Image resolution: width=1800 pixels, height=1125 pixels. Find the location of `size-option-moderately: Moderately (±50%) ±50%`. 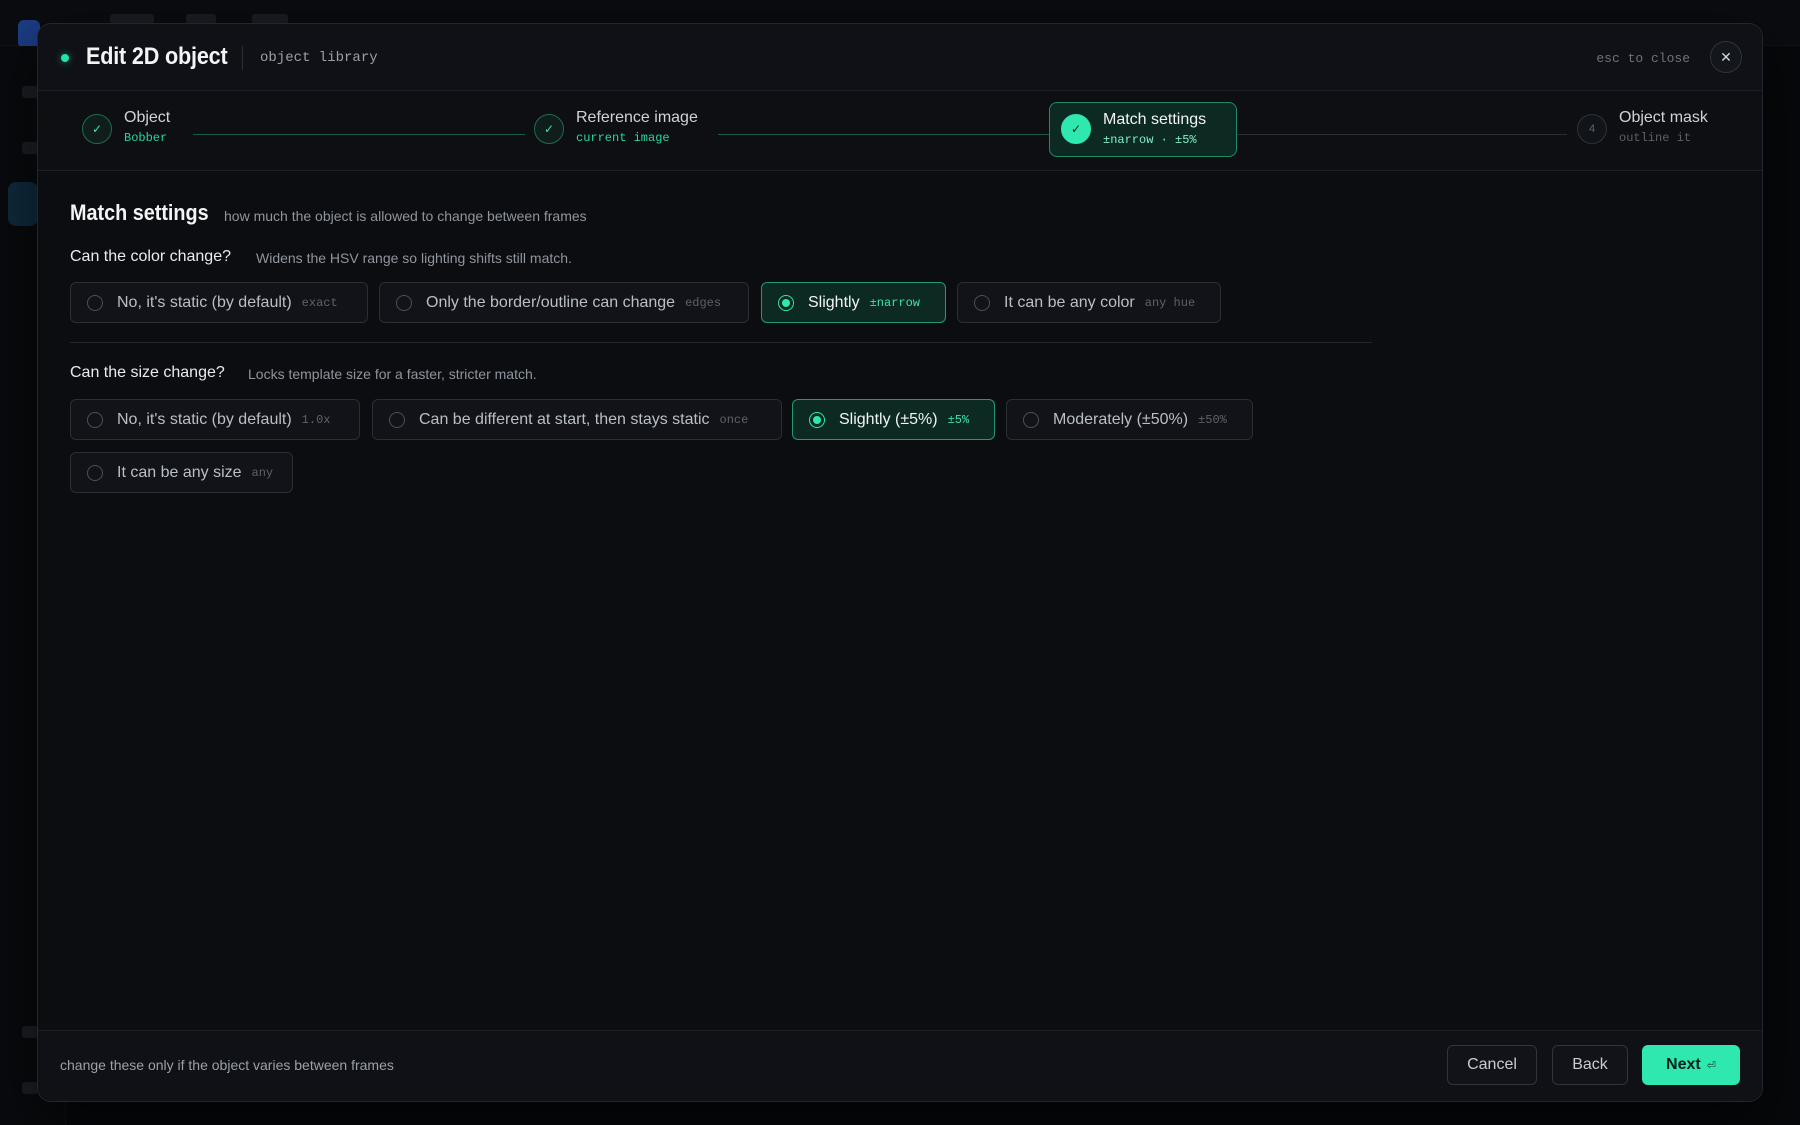

size-option-moderately: Moderately (±50%) ±50% is located at coordinates (1129, 419).